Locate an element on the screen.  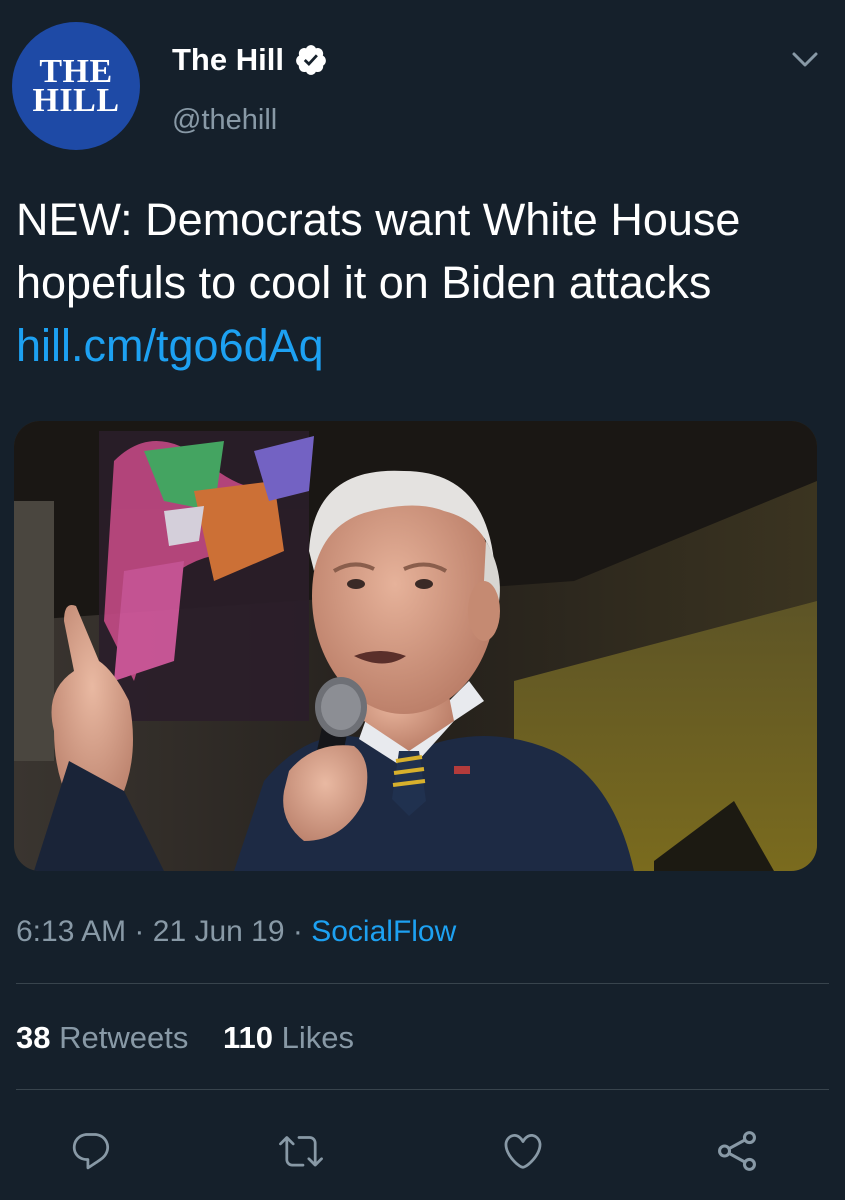
likes-stat: 110 Likes is located at coordinates (288, 1037).